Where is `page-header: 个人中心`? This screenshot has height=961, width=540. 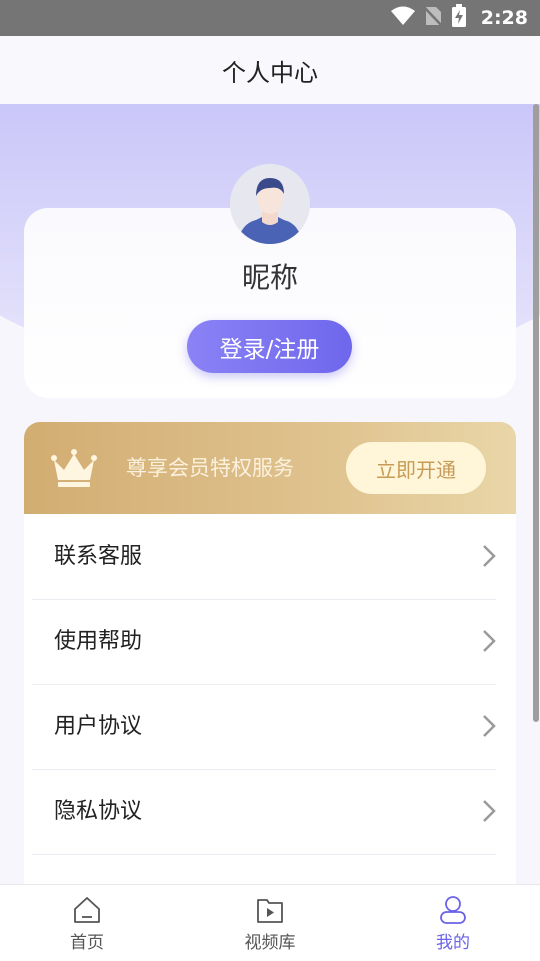
page-header: 个人中心 is located at coordinates (270, 70).